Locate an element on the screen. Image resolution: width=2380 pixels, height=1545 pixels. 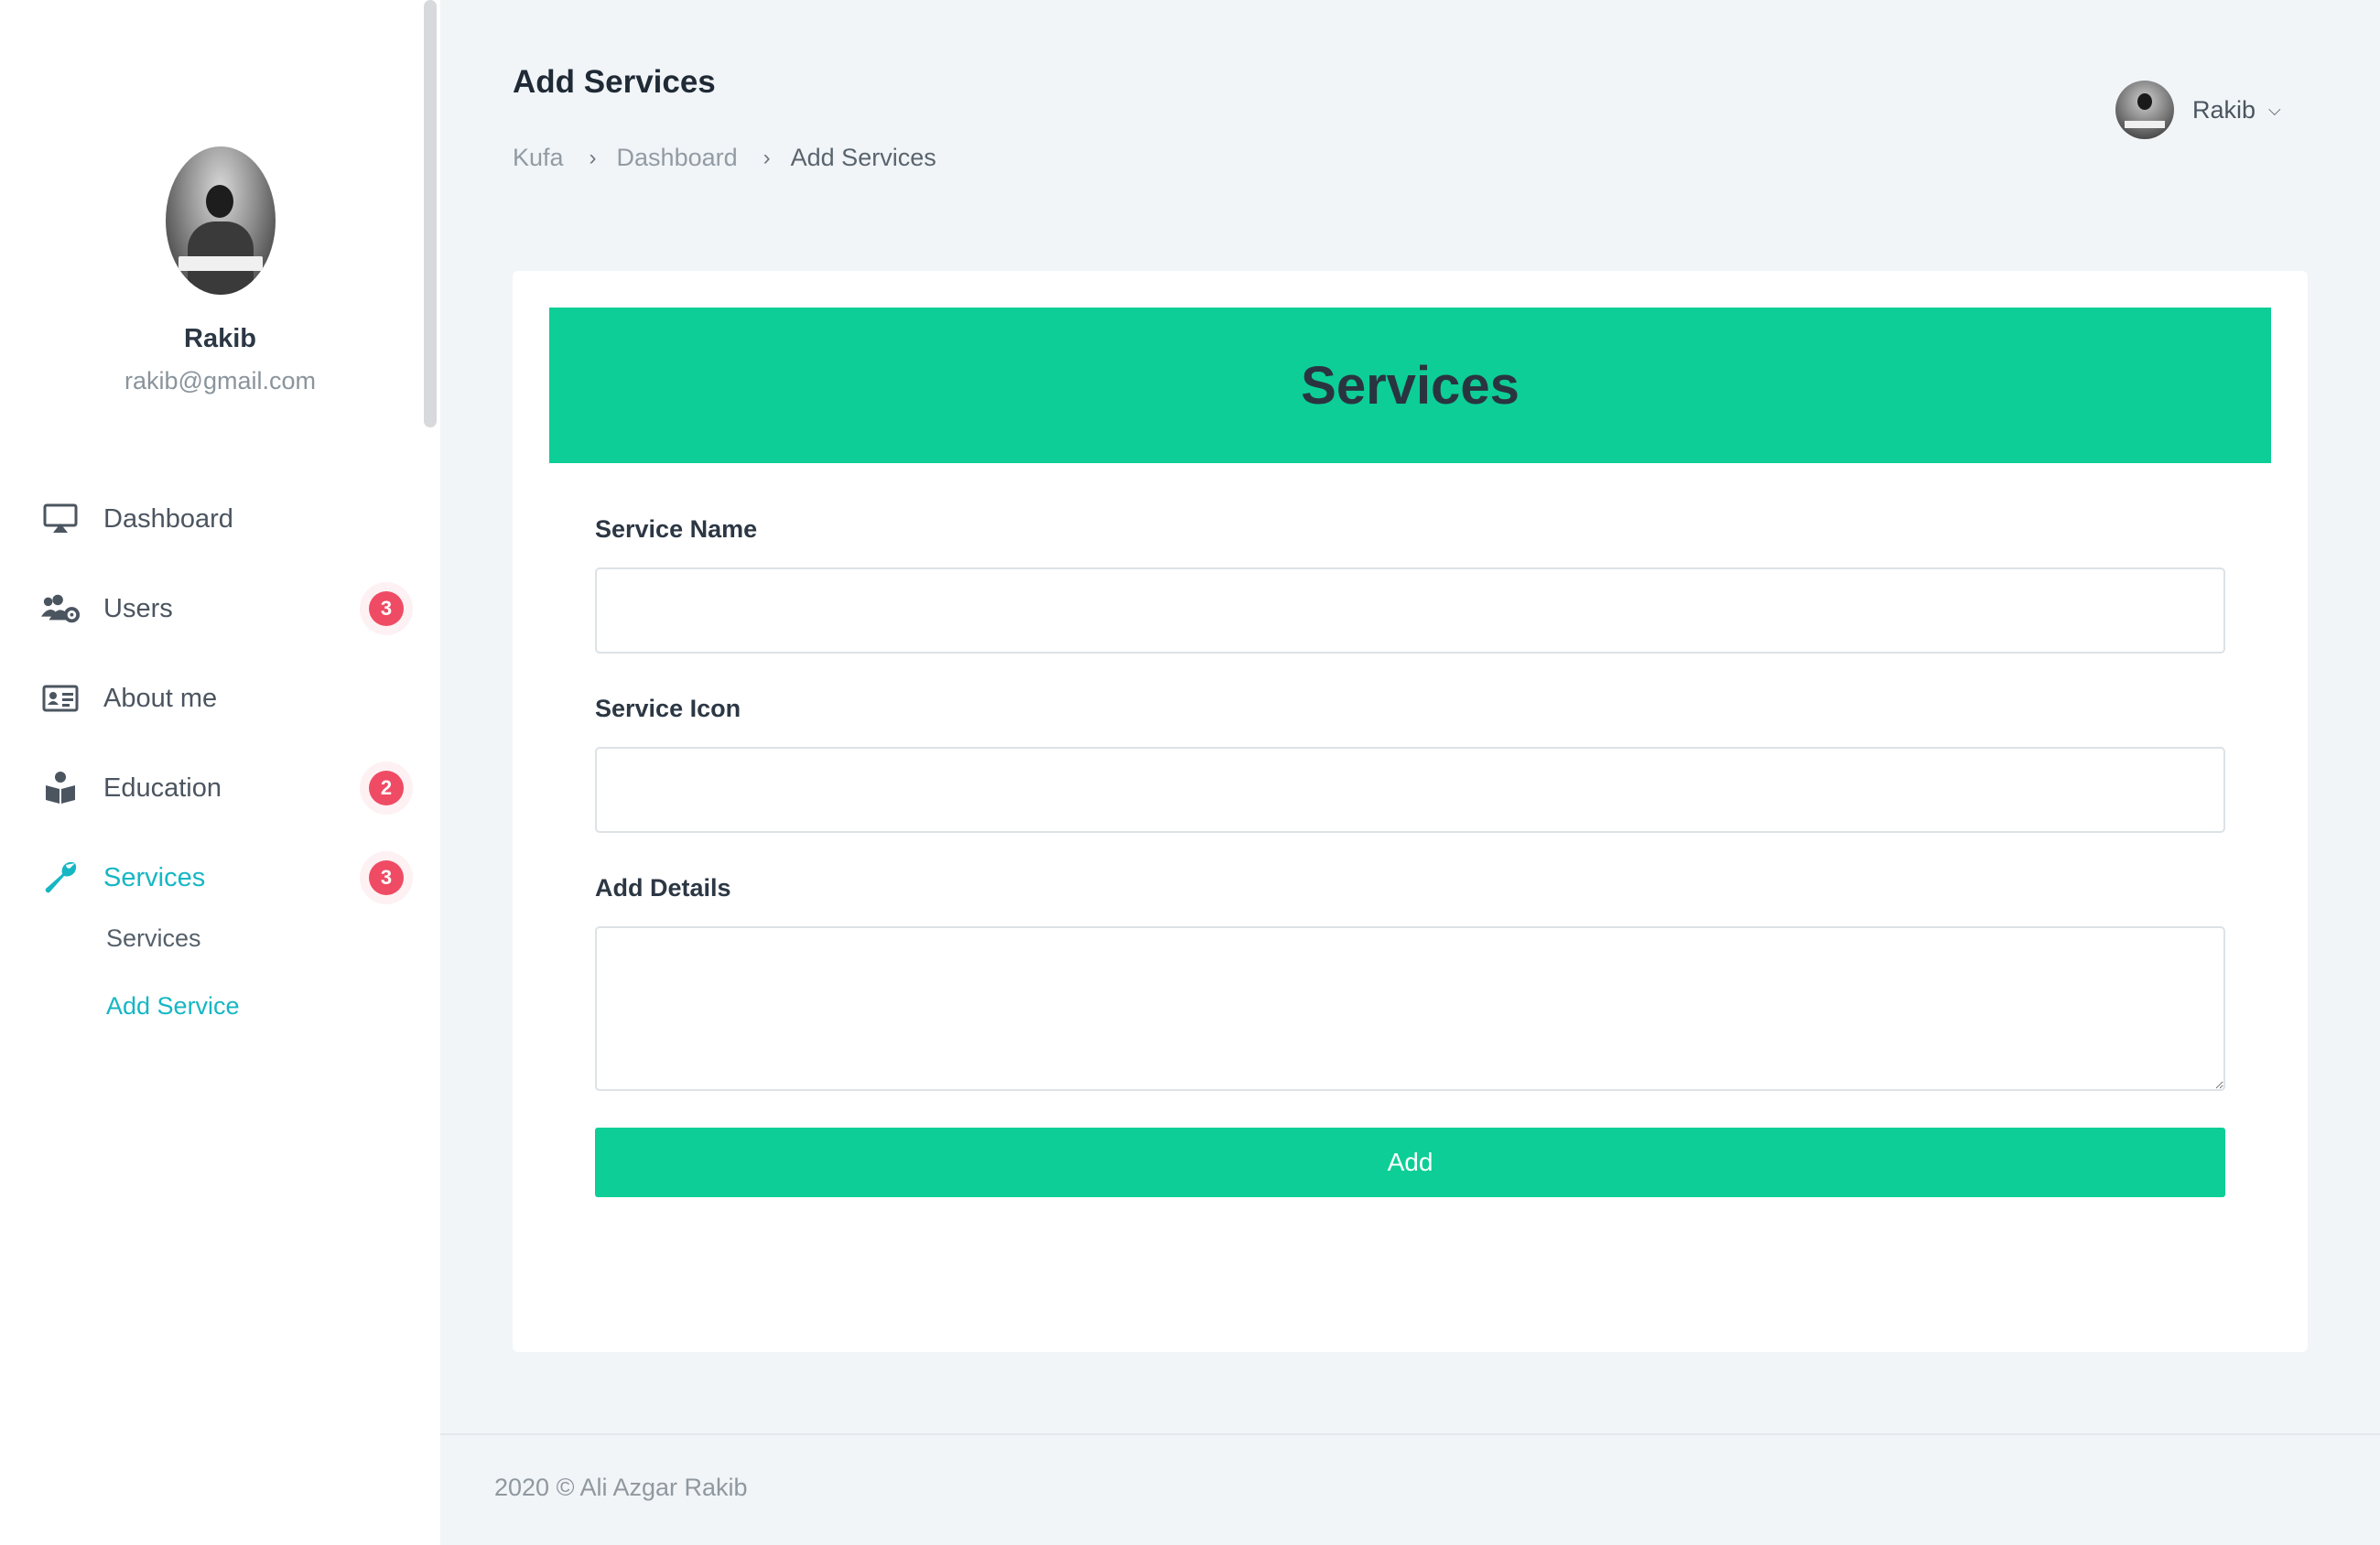
breadcrumb-home-link: Kufa is located at coordinates (538, 158).